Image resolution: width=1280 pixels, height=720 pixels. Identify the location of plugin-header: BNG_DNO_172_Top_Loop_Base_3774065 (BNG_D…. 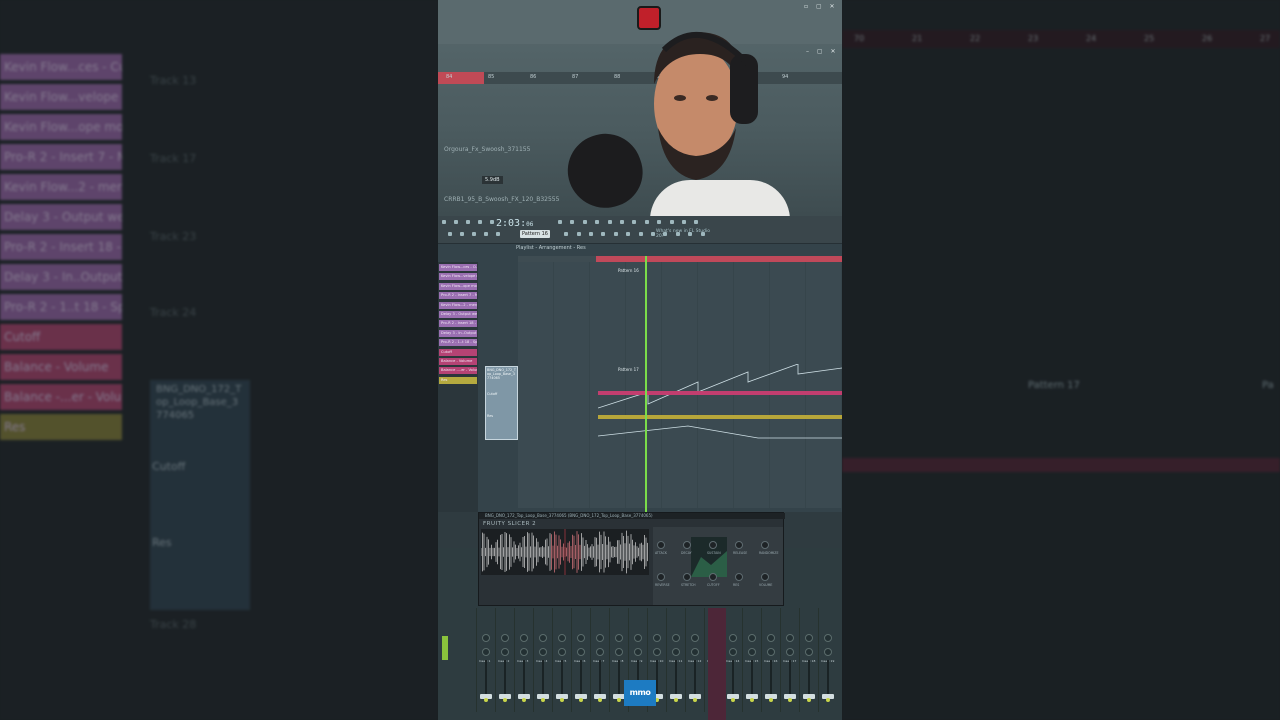
(632, 516).